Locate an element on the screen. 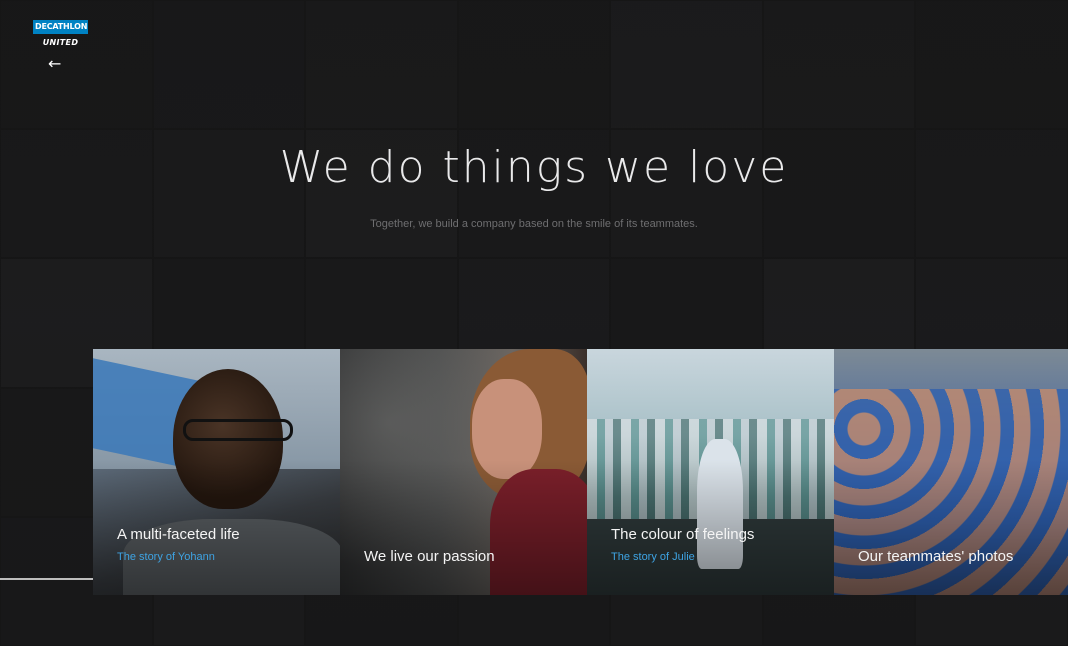  logo-wordmark: DECATHLON is located at coordinates (60, 27).